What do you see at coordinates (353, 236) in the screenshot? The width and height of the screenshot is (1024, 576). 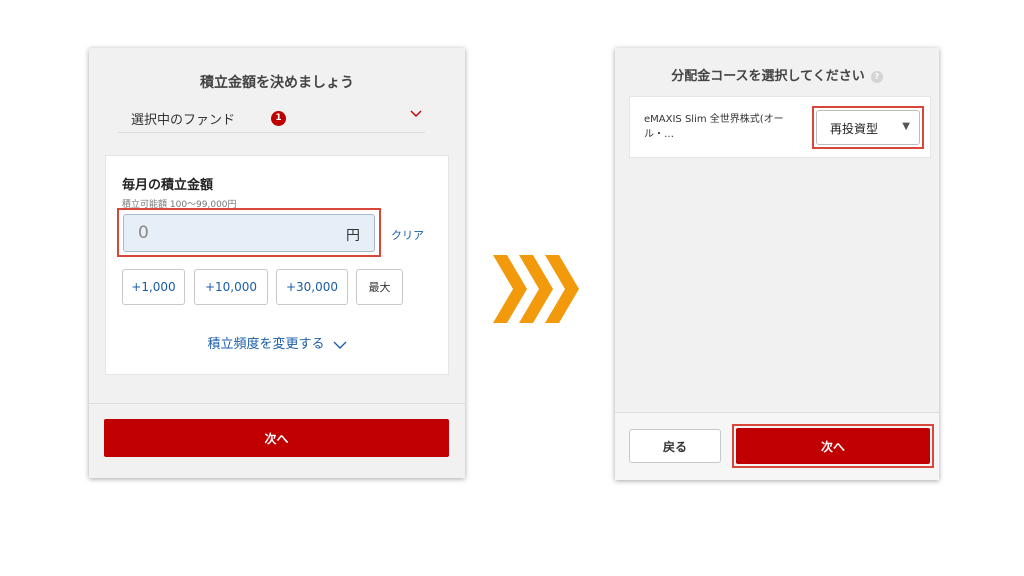 I see `amount-unit: 円` at bounding box center [353, 236].